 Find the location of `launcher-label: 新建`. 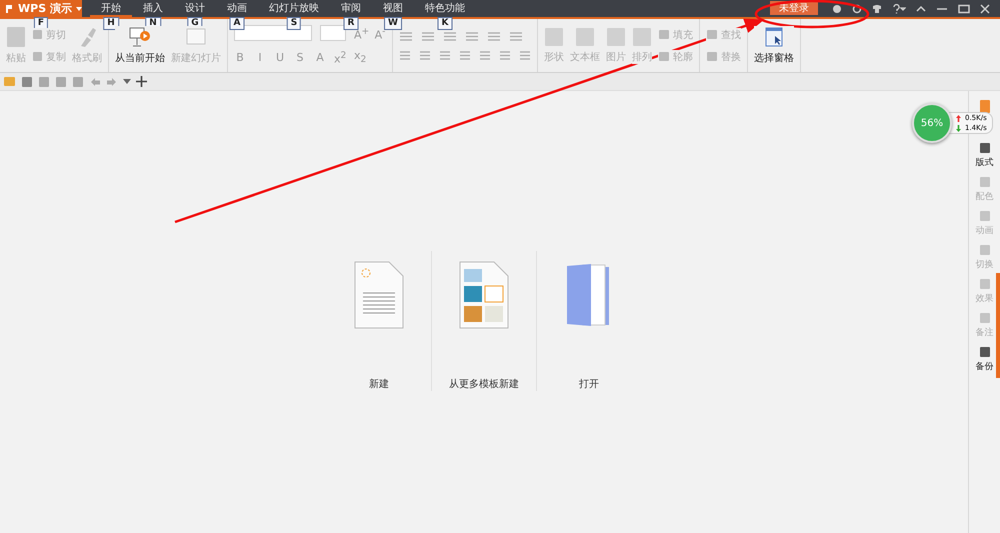

launcher-label: 新建 is located at coordinates (379, 384).